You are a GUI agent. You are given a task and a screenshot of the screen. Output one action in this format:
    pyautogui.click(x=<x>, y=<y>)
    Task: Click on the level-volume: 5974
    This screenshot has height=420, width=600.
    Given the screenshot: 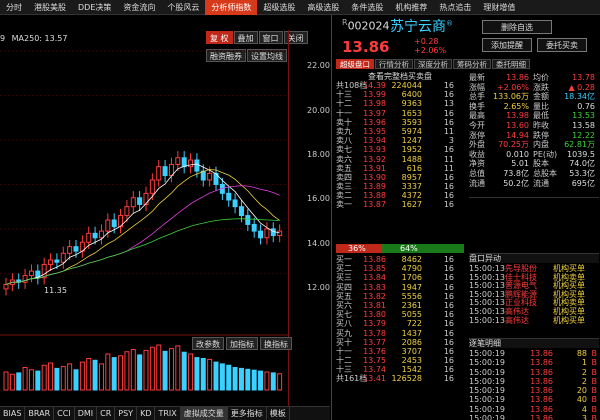 What is the action you would take?
    pyautogui.click(x=411, y=131)
    